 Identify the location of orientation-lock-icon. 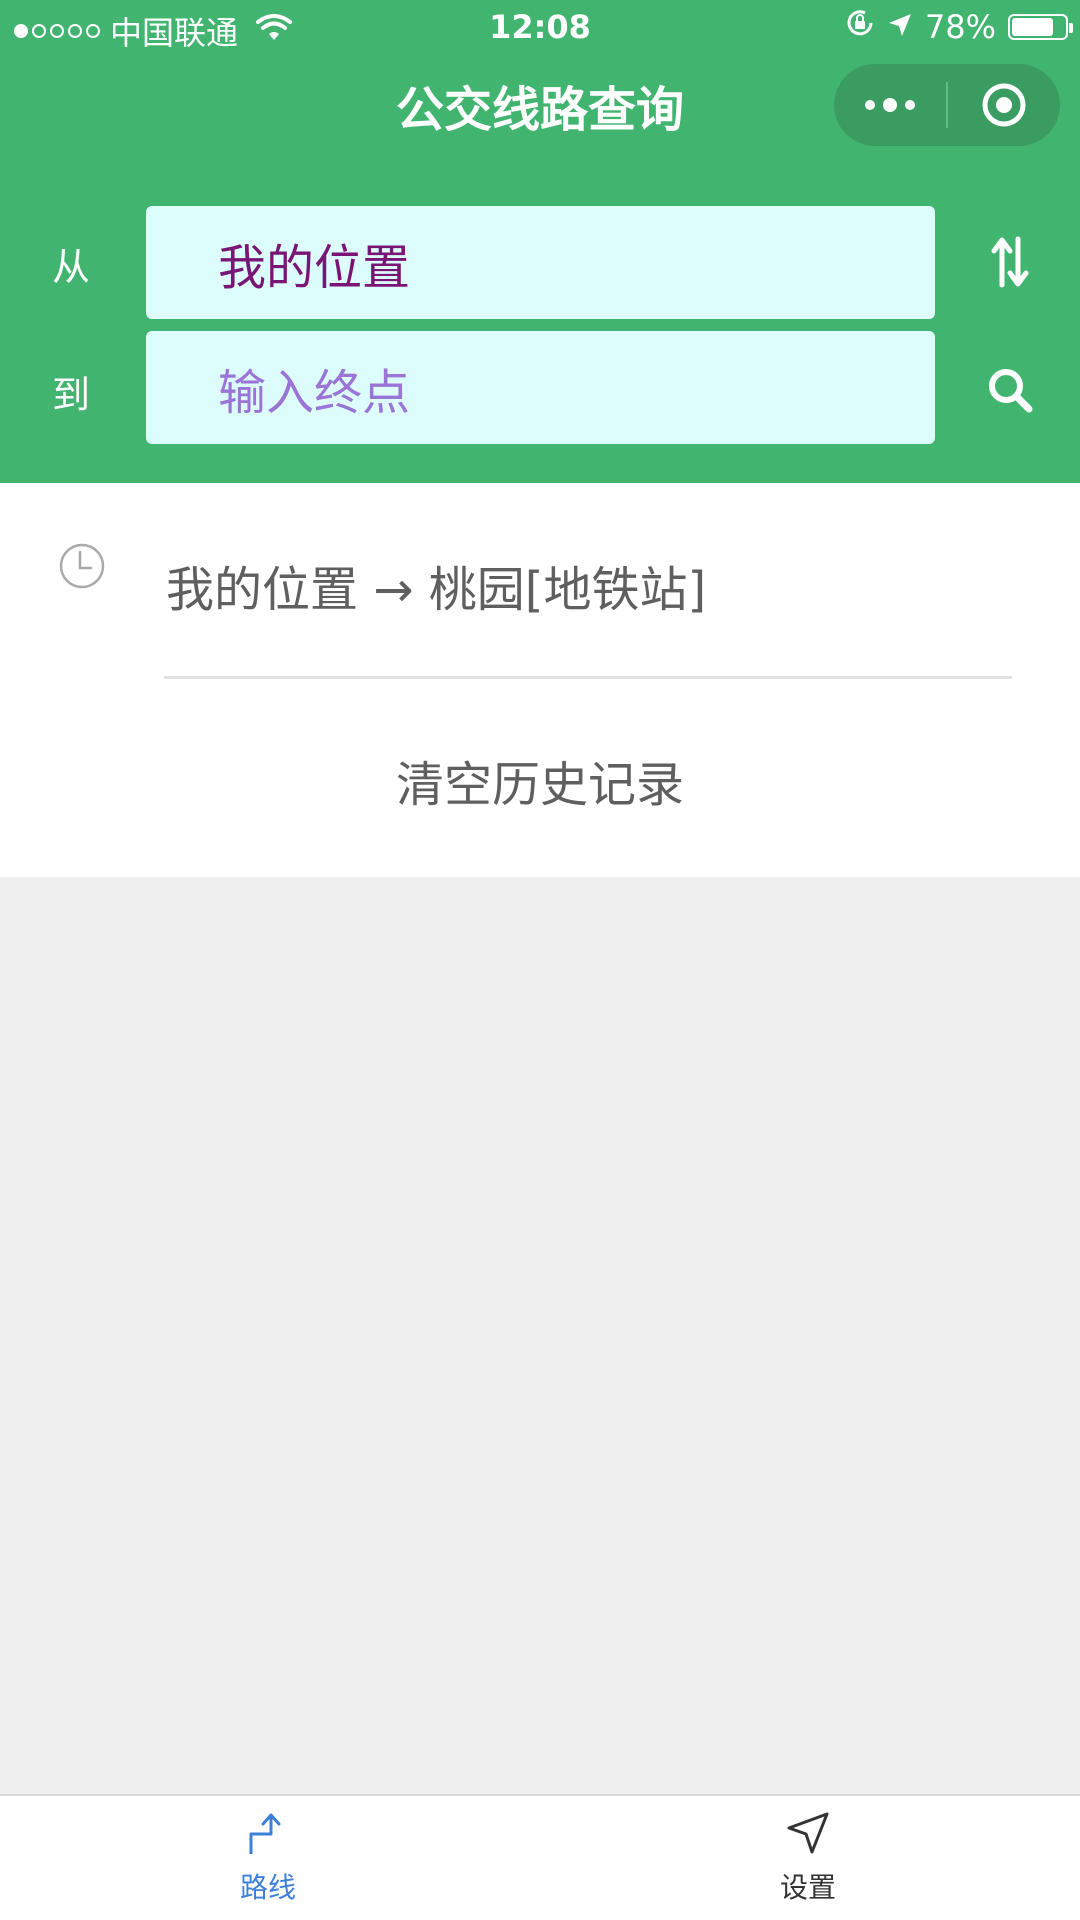
(860, 27).